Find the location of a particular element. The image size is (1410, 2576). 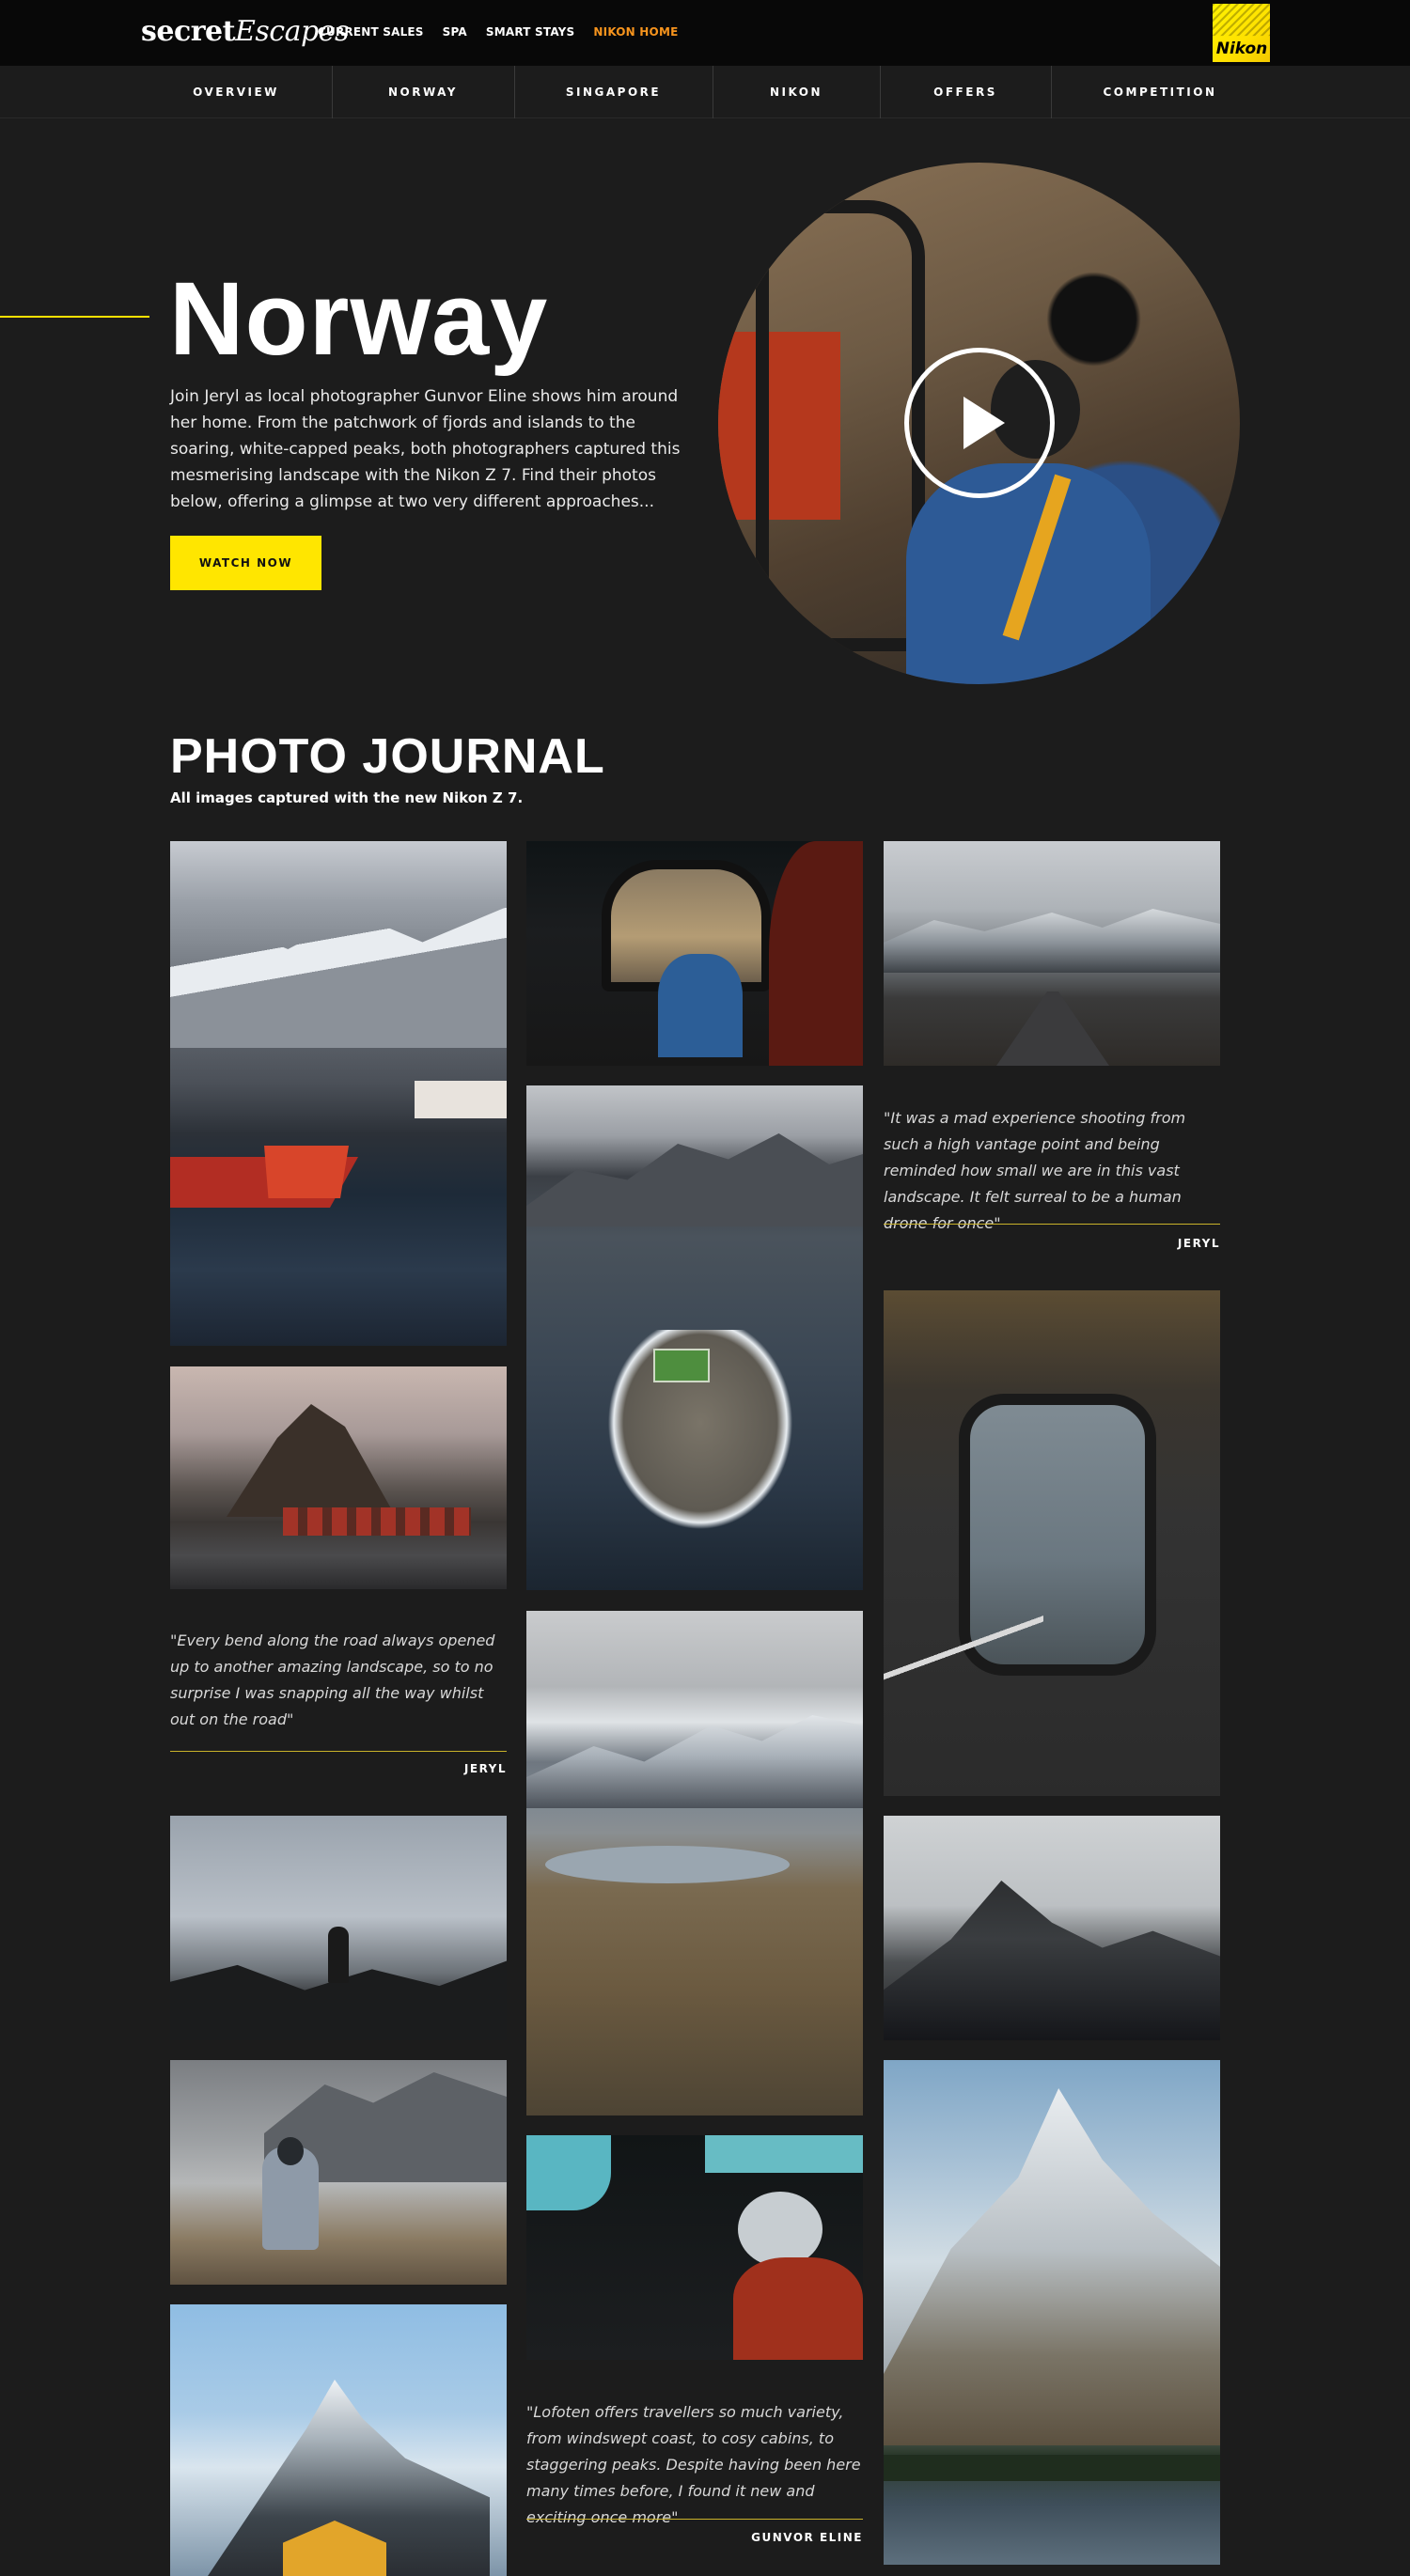

photo-helicopter-cockpit is located at coordinates (694, 2247).